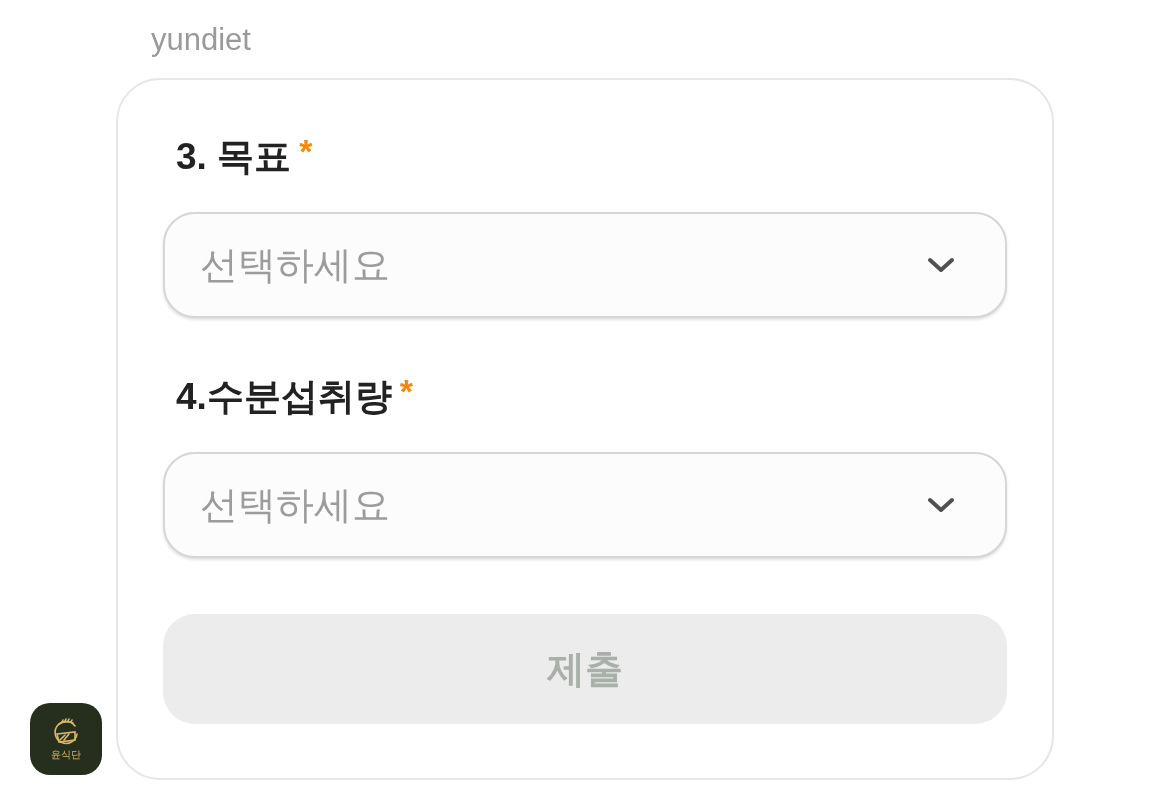 The height and width of the screenshot is (792, 1170). What do you see at coordinates (66, 739) in the screenshot?
I see `app-logo: 윤식단` at bounding box center [66, 739].